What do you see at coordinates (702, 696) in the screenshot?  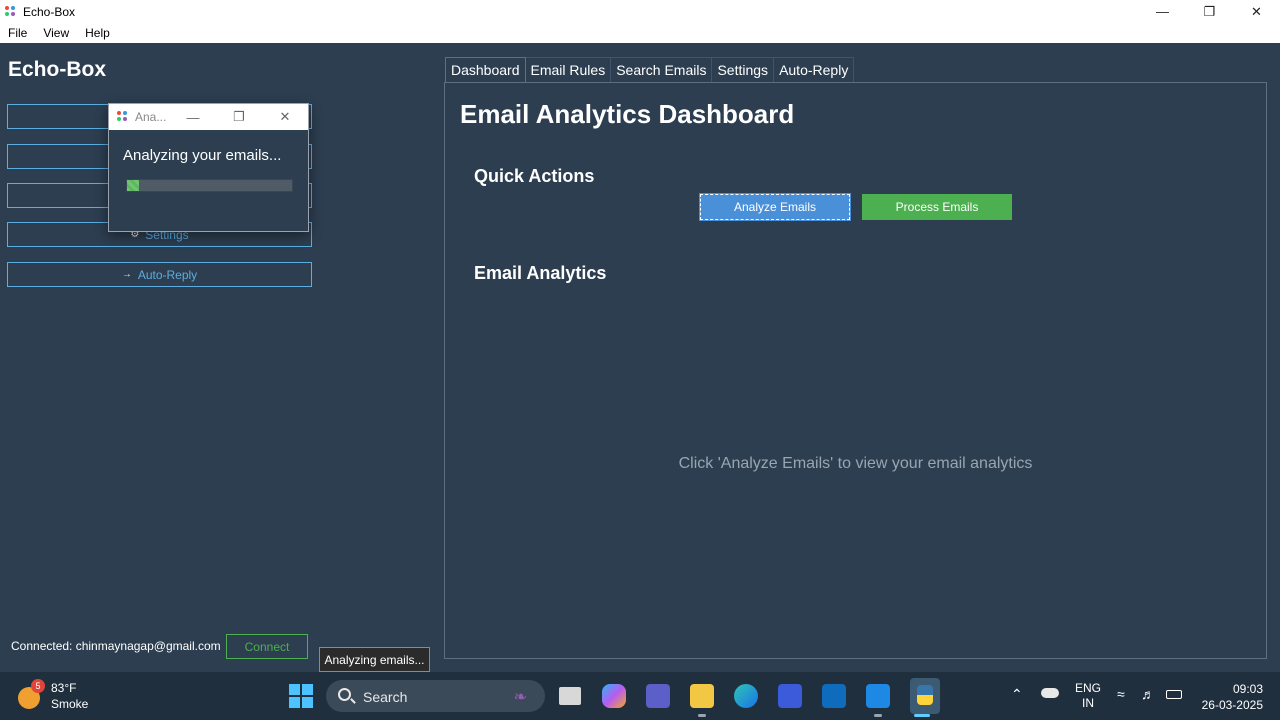 I see `file-explorer-icon` at bounding box center [702, 696].